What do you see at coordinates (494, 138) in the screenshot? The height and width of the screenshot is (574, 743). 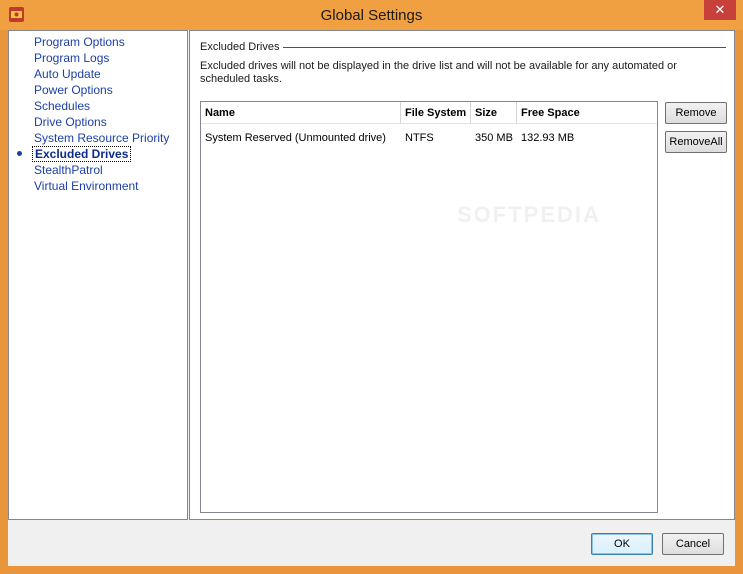 I see `cell-size: 350 MB` at bounding box center [494, 138].